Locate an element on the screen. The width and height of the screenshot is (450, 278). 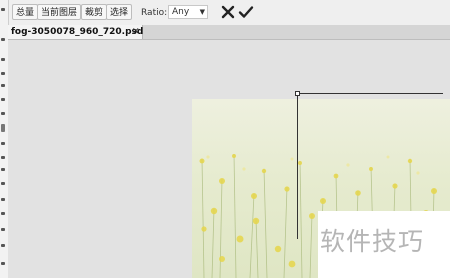
current-layer-button: 当前图层 is located at coordinates (59, 12).